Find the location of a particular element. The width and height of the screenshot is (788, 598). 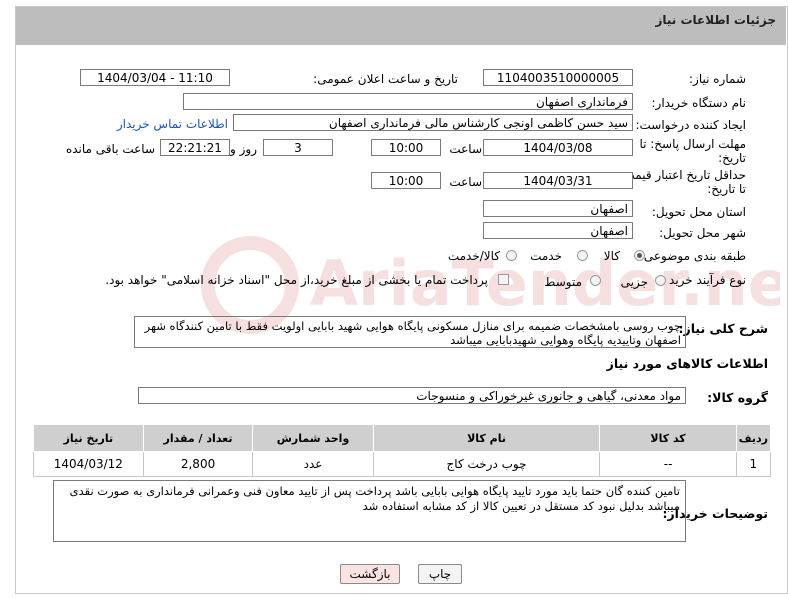

need-number-label: شماره نیاز: is located at coordinates (717, 79).